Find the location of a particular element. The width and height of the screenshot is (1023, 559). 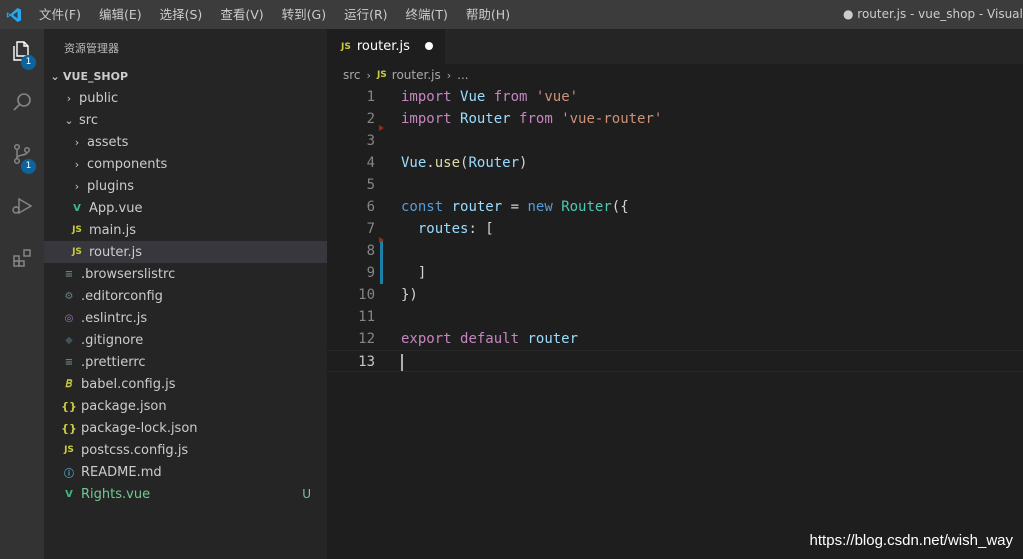

tree-file: ◎ .eslintrc.js is located at coordinates (185, 318).